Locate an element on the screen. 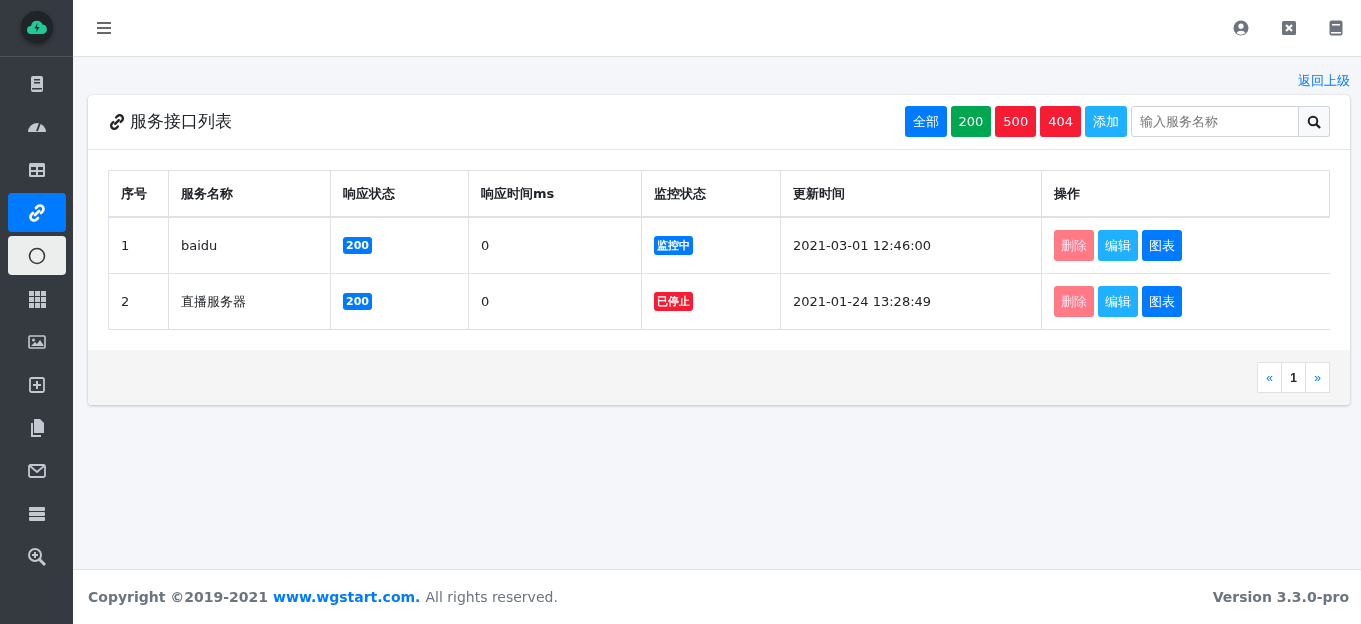 The image size is (1361, 624). page-button: 1 is located at coordinates (1293, 377).